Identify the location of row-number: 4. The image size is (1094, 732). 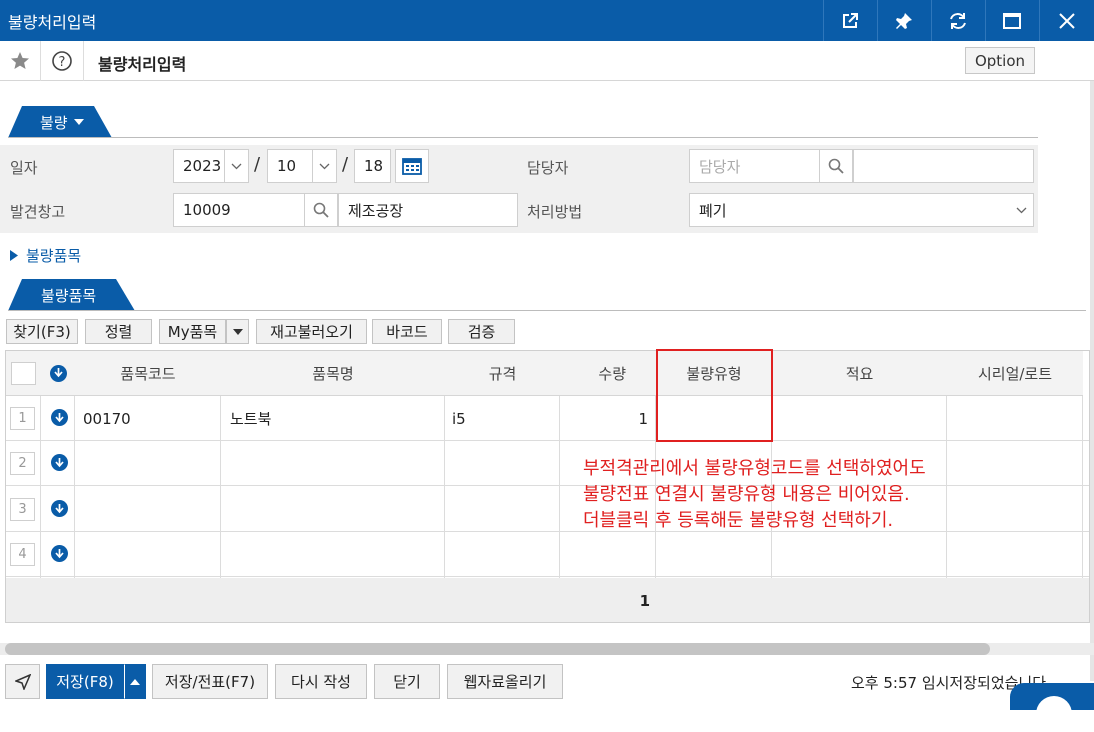
(22, 554).